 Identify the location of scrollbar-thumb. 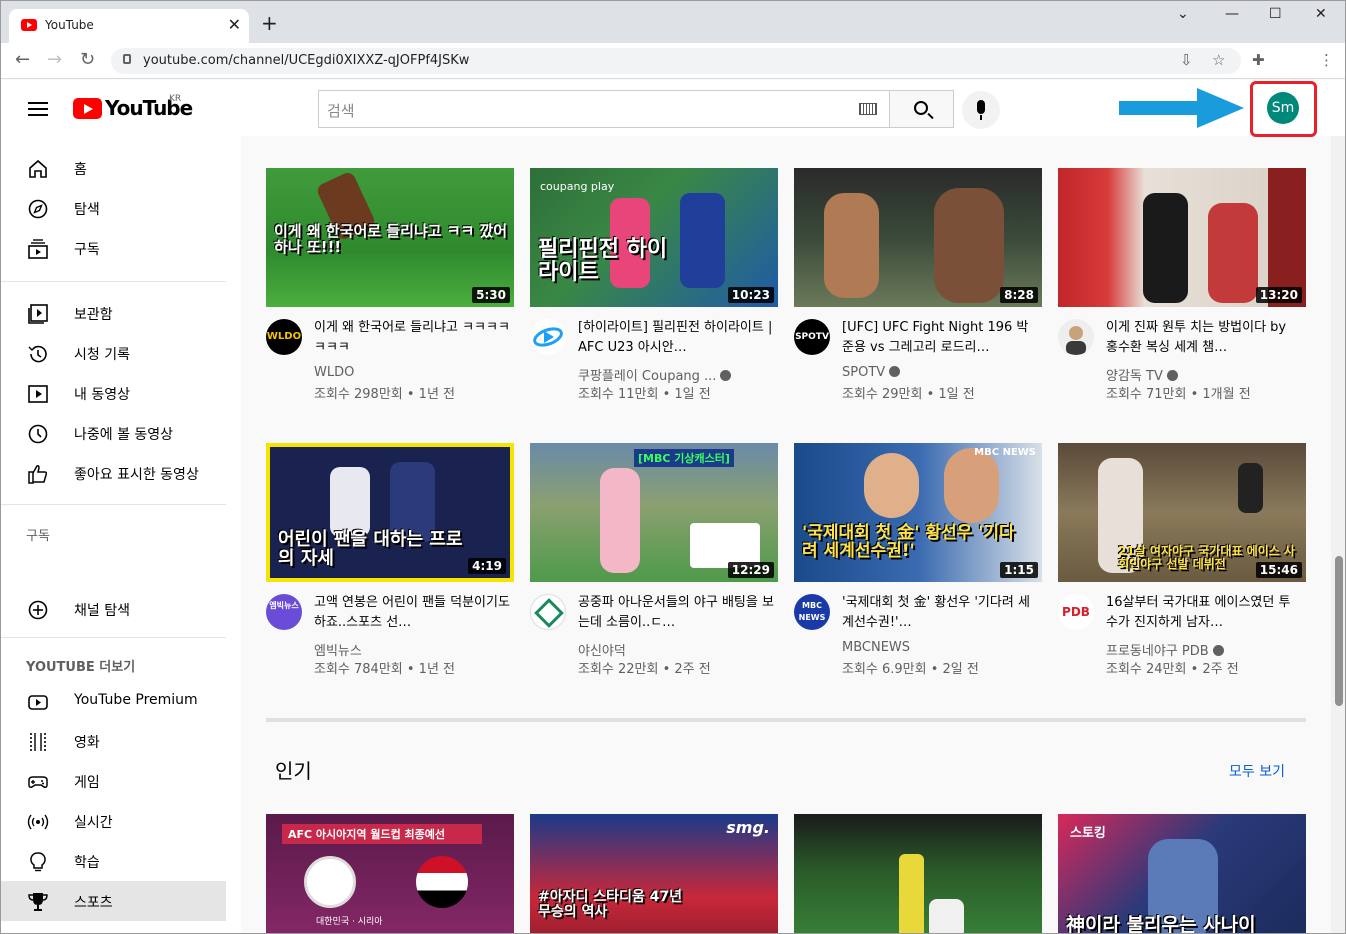
(1339, 631).